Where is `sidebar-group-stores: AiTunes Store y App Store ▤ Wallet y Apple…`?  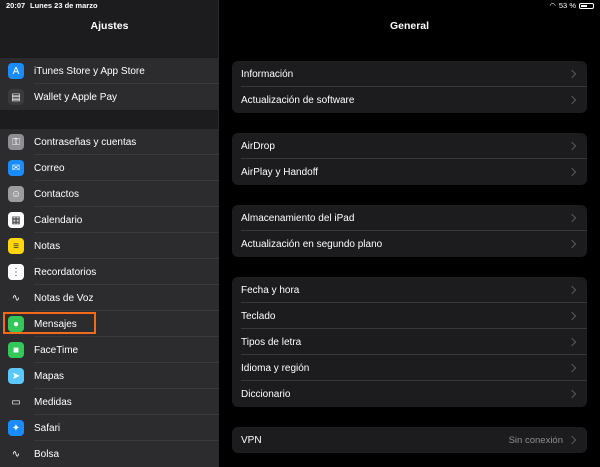 sidebar-group-stores: AiTunes Store y App Store ▤ Wallet y Apple… is located at coordinates (109, 84).